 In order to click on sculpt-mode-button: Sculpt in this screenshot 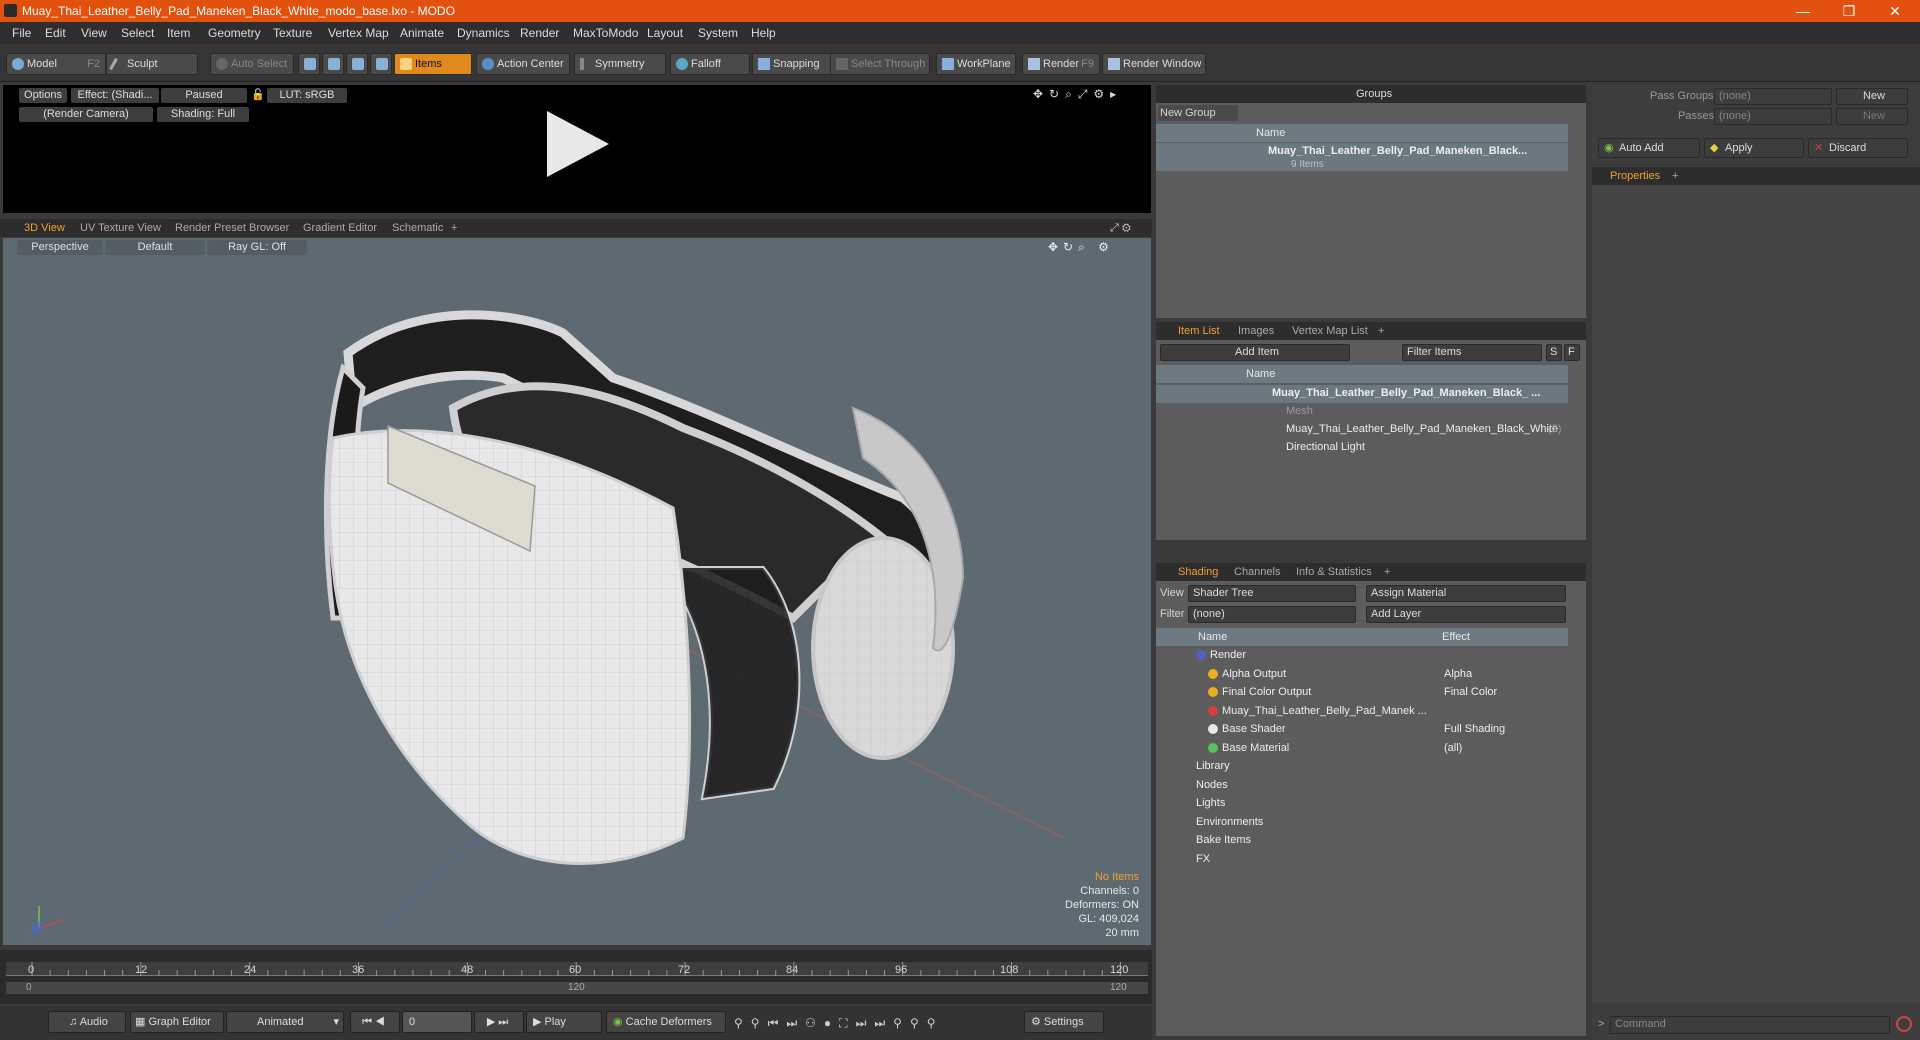, I will do `click(152, 64)`.